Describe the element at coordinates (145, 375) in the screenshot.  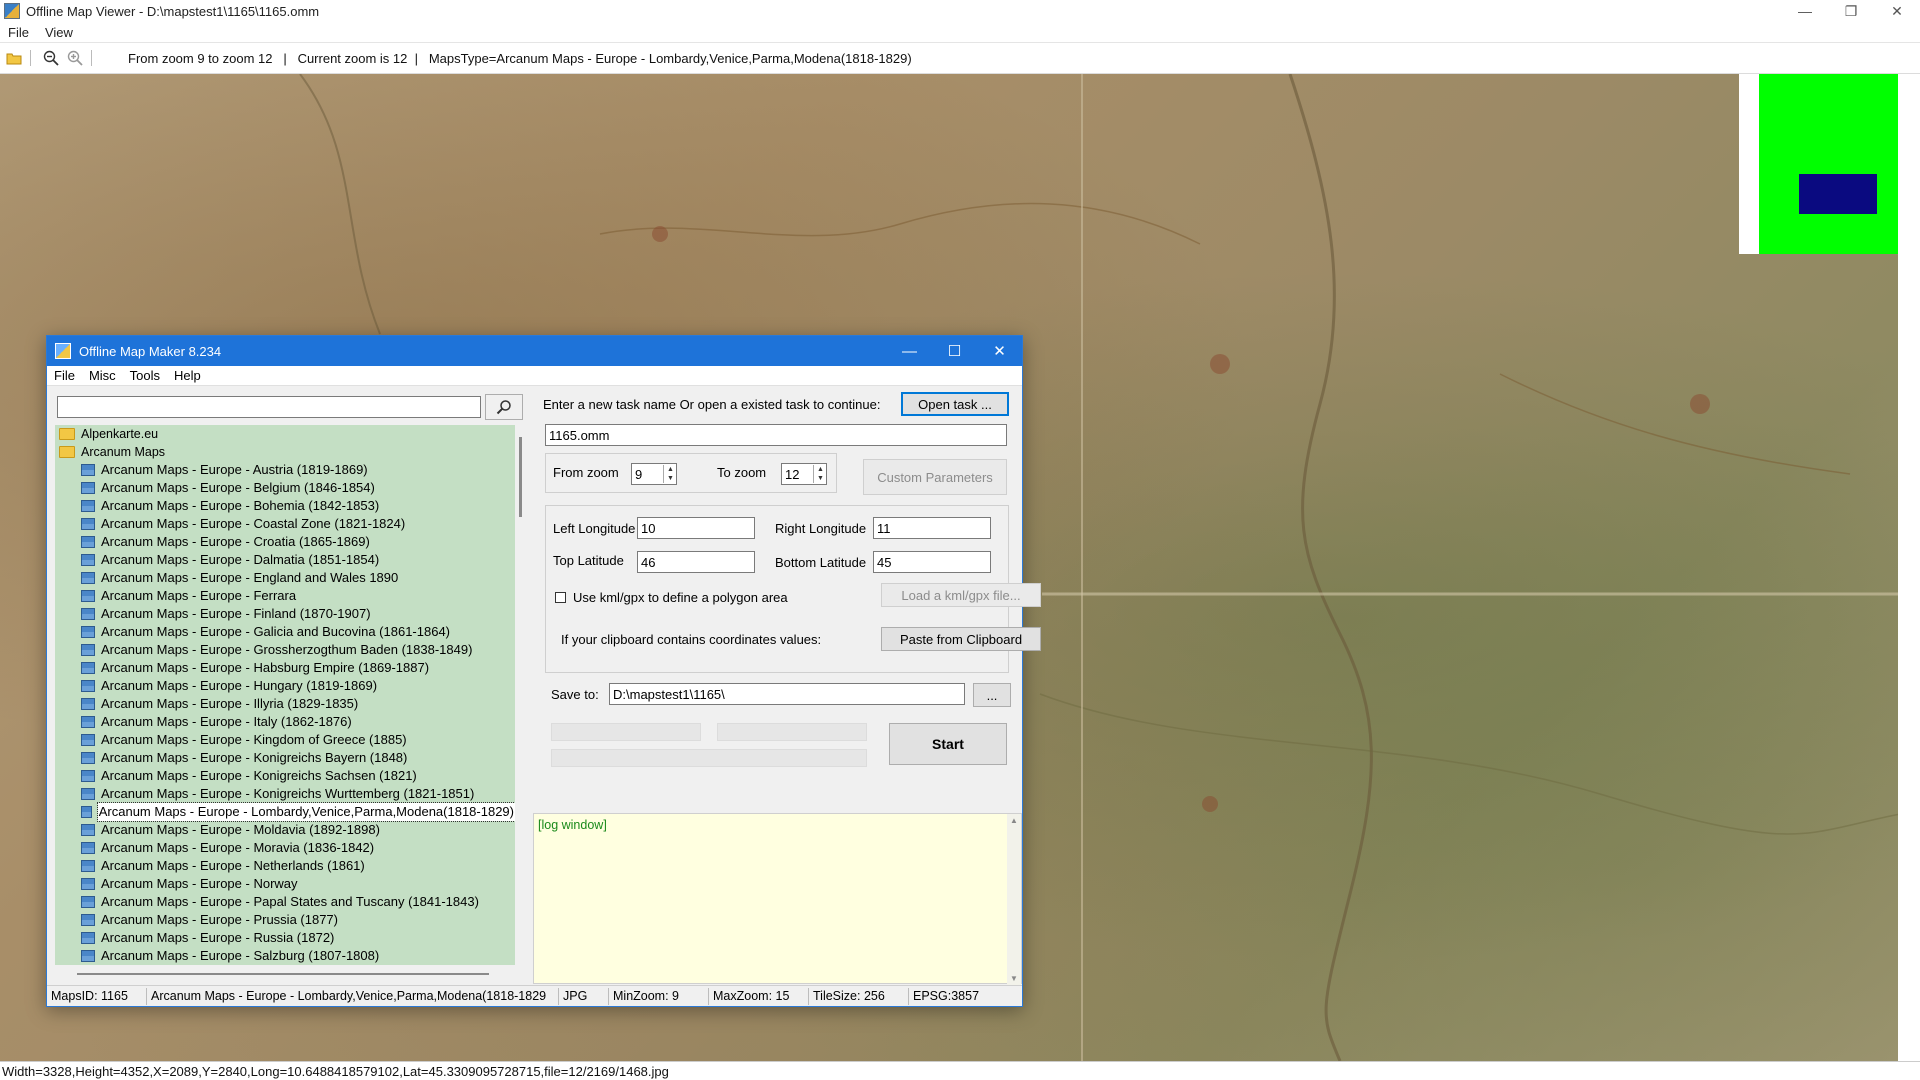
I see `dialog-menu-tools: Tools` at that location.